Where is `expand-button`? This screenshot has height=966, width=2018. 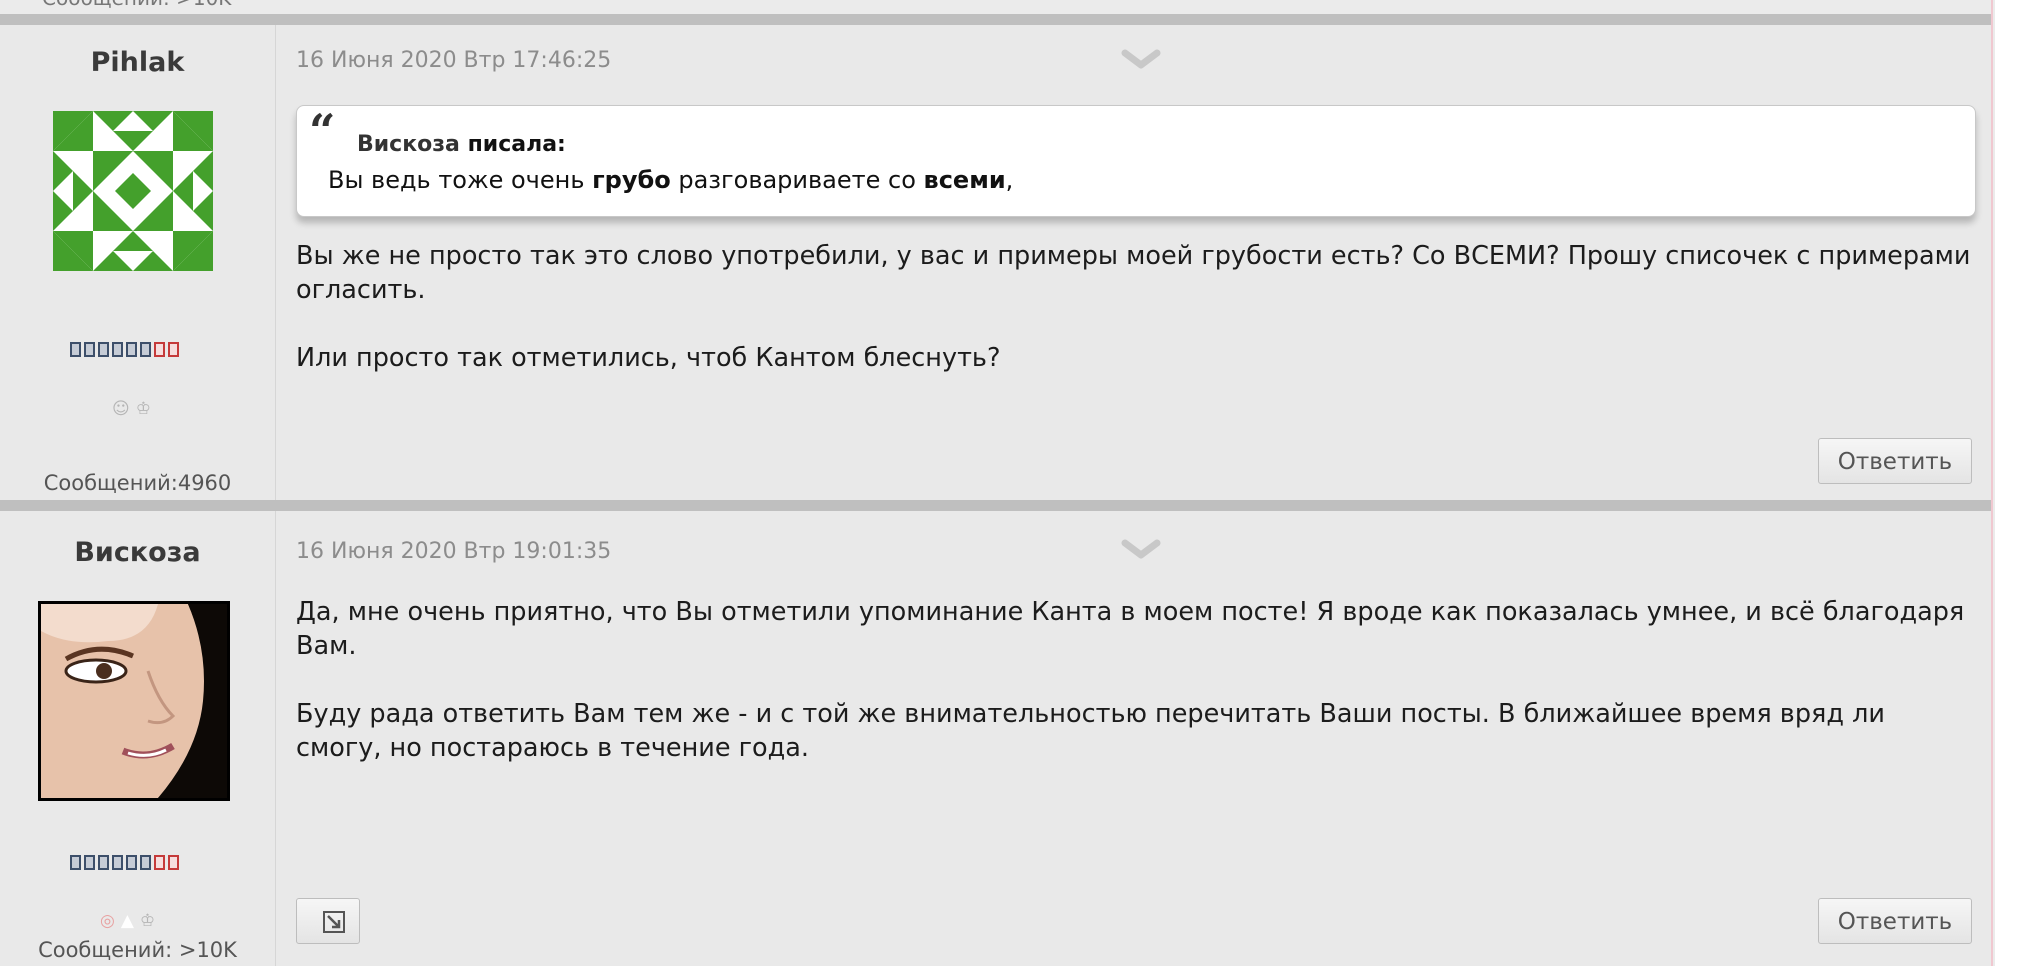 expand-button is located at coordinates (328, 921).